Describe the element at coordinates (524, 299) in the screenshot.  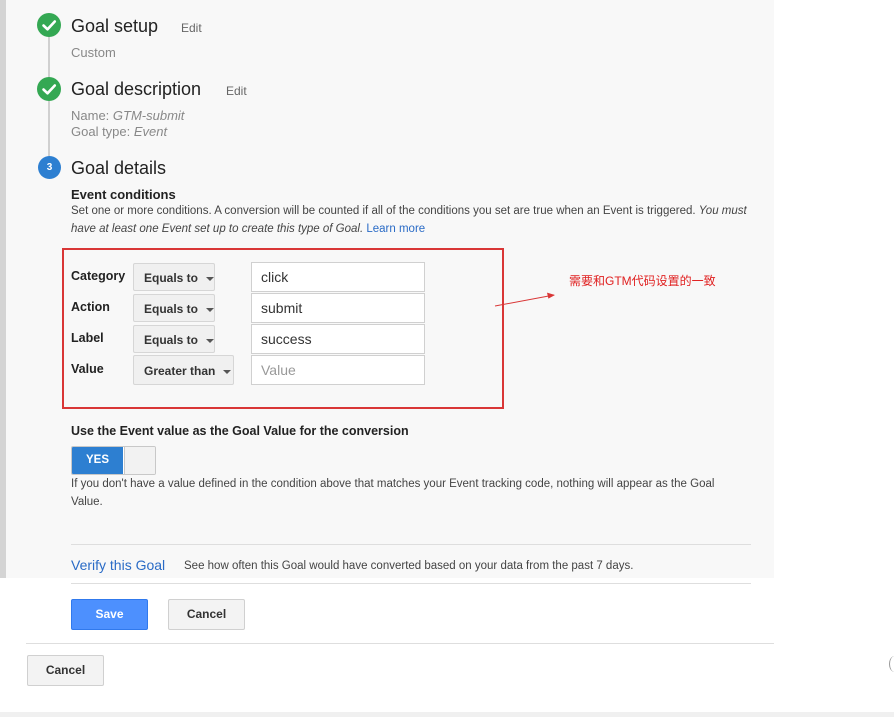
I see `arrow-annotation` at that location.